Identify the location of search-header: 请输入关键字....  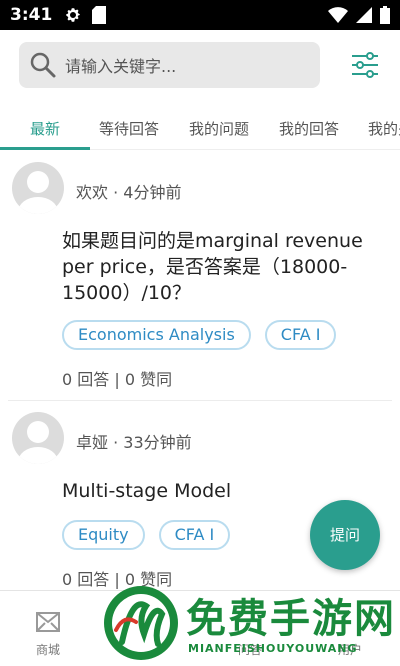
(200, 66).